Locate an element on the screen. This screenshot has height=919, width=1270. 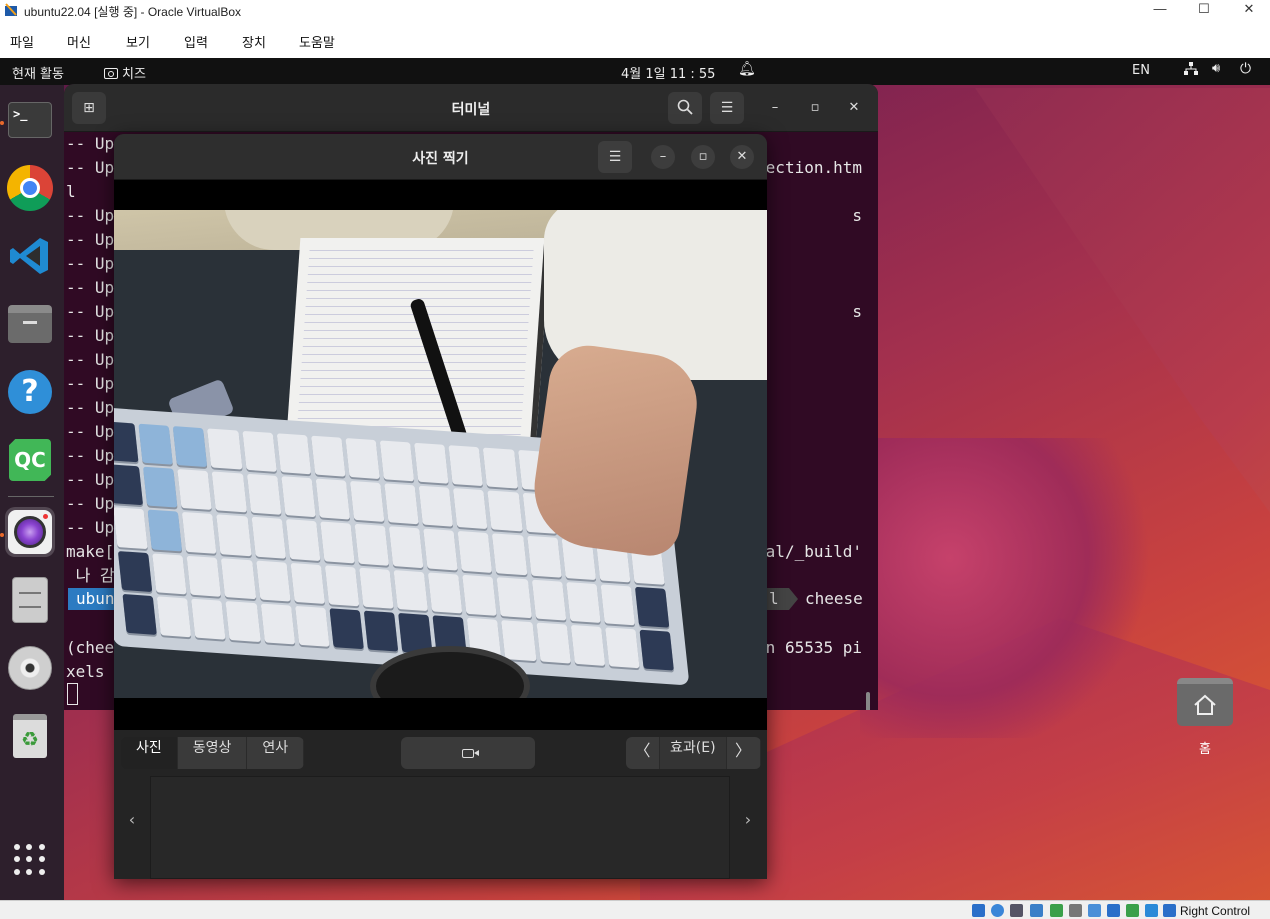
effects-button: 효과(E) is located at coordinates (693, 753).